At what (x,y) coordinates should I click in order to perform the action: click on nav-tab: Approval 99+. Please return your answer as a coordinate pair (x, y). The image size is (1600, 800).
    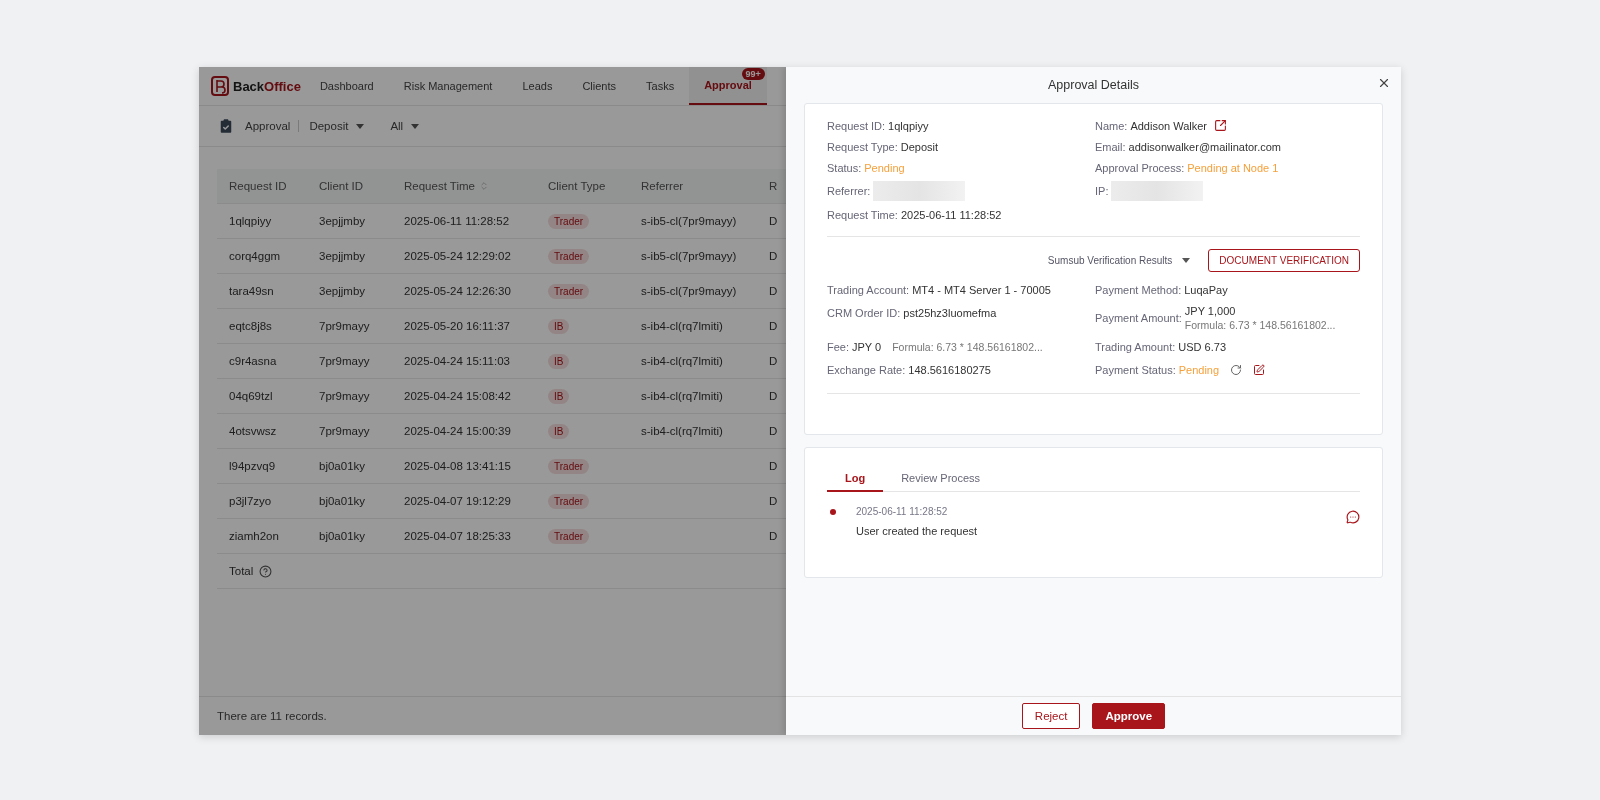
    Looking at the image, I should click on (728, 86).